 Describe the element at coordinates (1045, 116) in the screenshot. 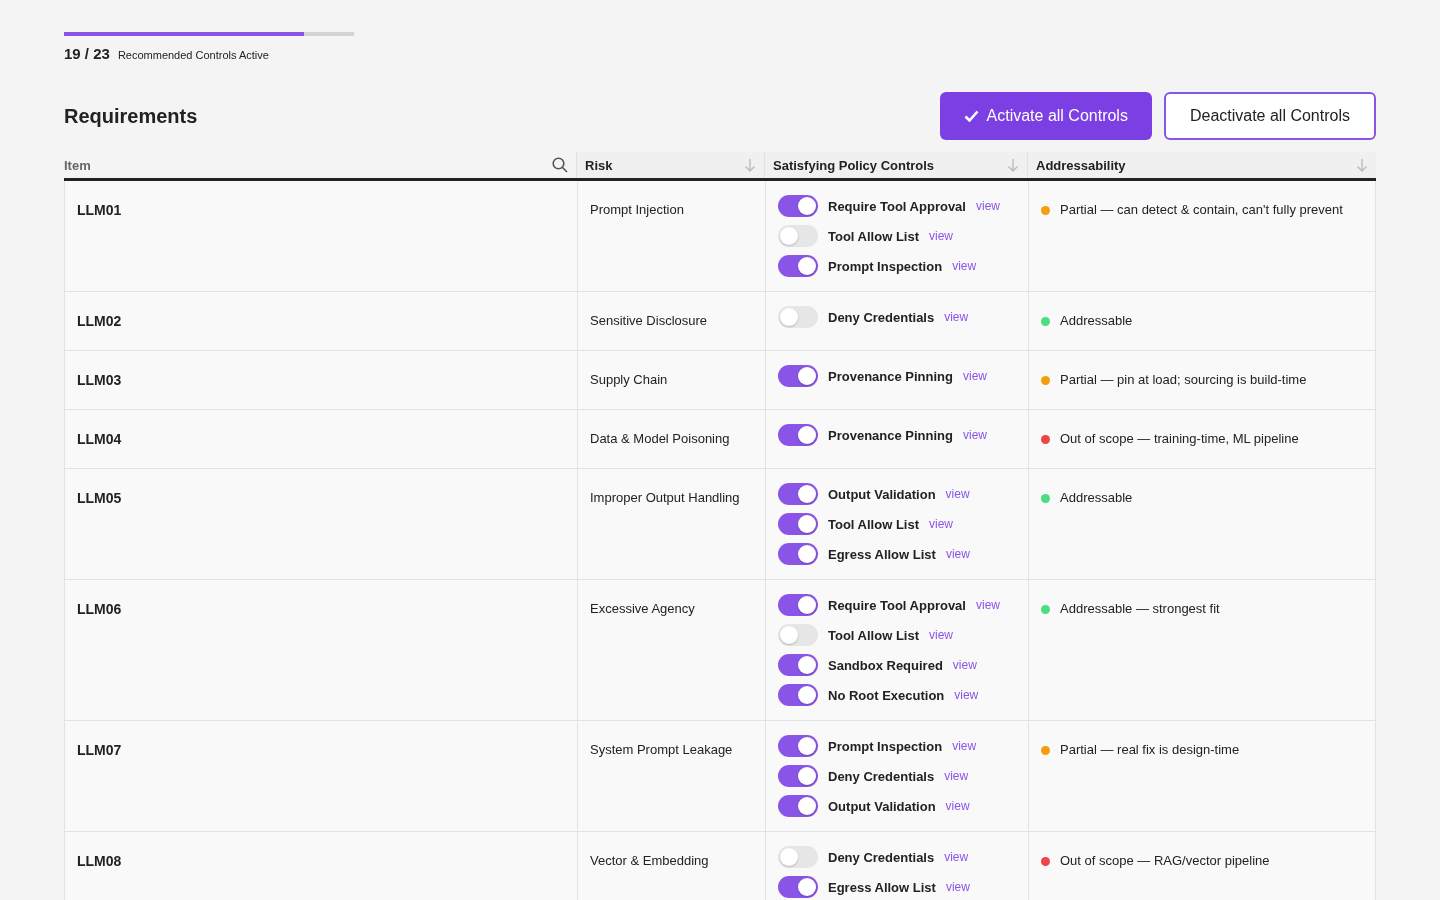

I see `activate-button: Activate all Controls` at that location.